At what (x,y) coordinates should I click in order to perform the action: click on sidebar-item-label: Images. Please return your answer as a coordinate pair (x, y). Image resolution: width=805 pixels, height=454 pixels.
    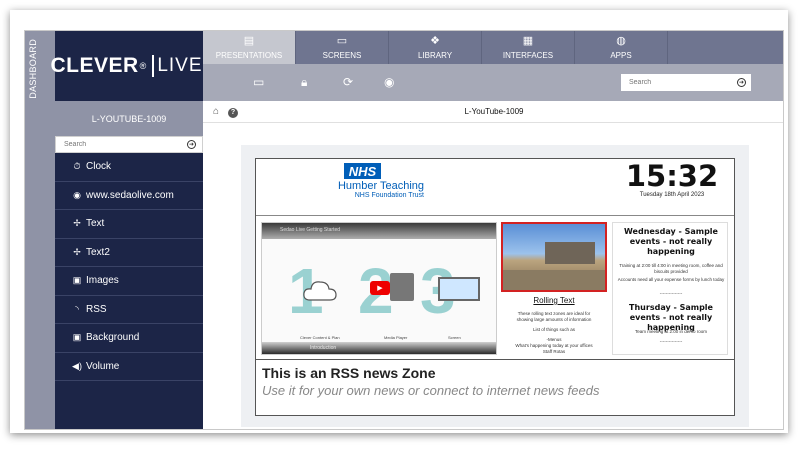
    Looking at the image, I should click on (102, 281).